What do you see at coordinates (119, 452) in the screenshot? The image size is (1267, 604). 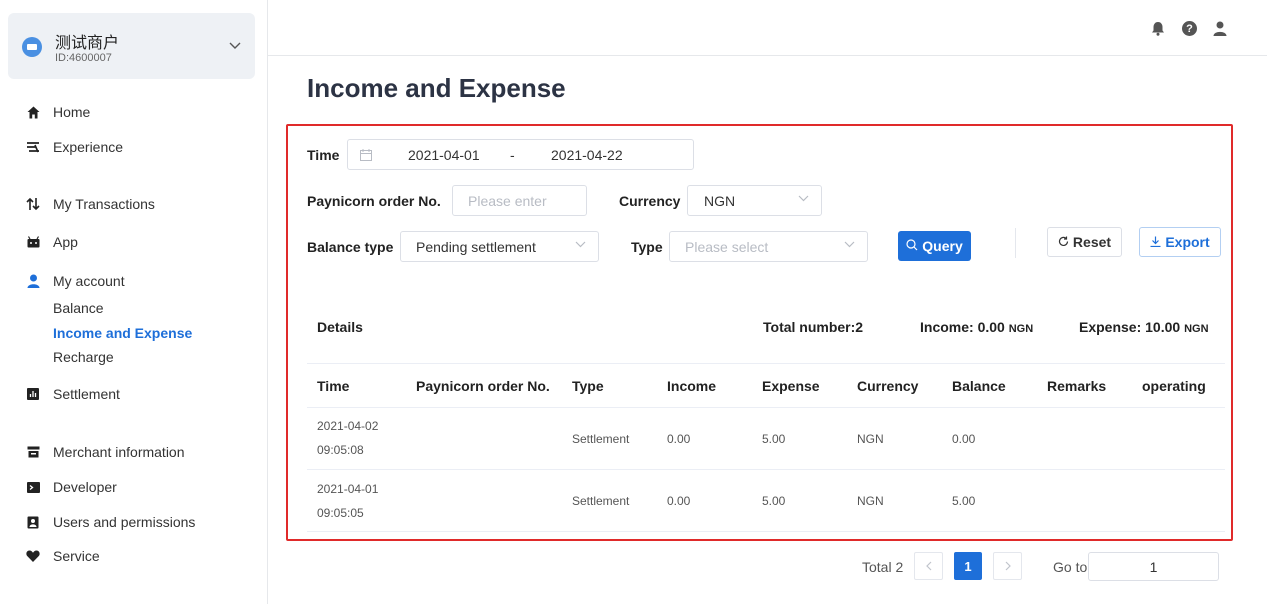 I see `sidebar-item-label: Merchant information` at bounding box center [119, 452].